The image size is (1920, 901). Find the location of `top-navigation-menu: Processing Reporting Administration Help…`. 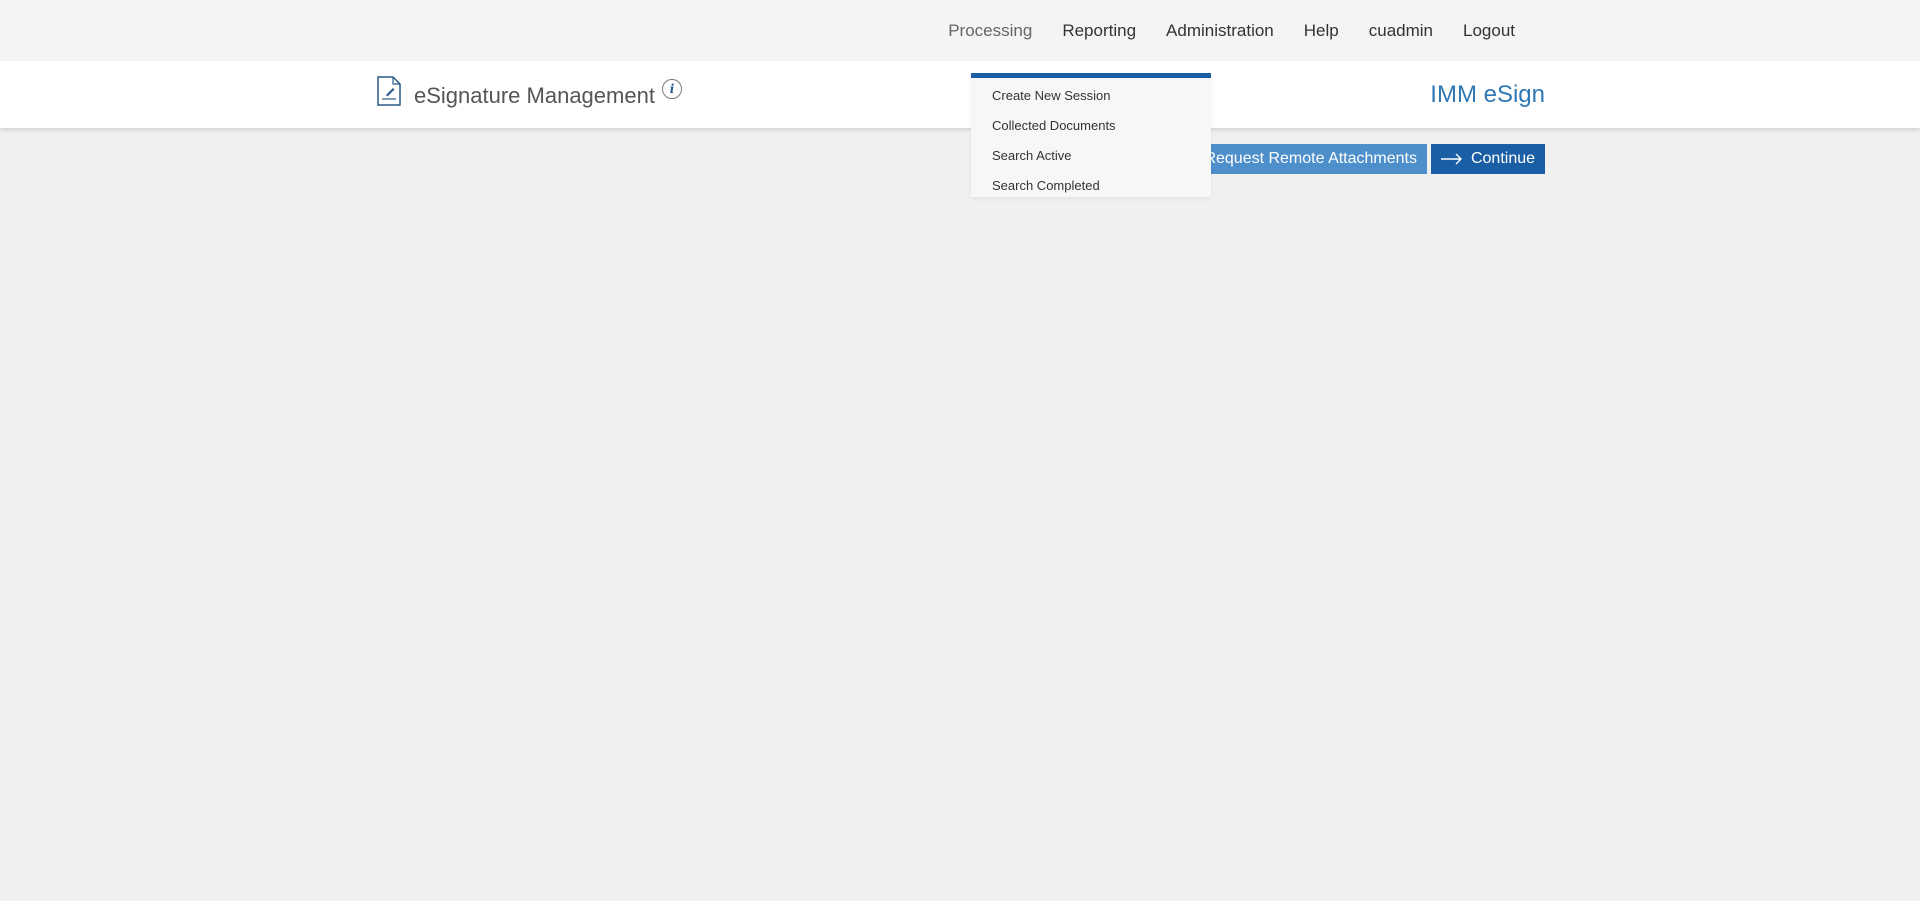

top-navigation-menu: Processing Reporting Administration Help… is located at coordinates (1231, 30).